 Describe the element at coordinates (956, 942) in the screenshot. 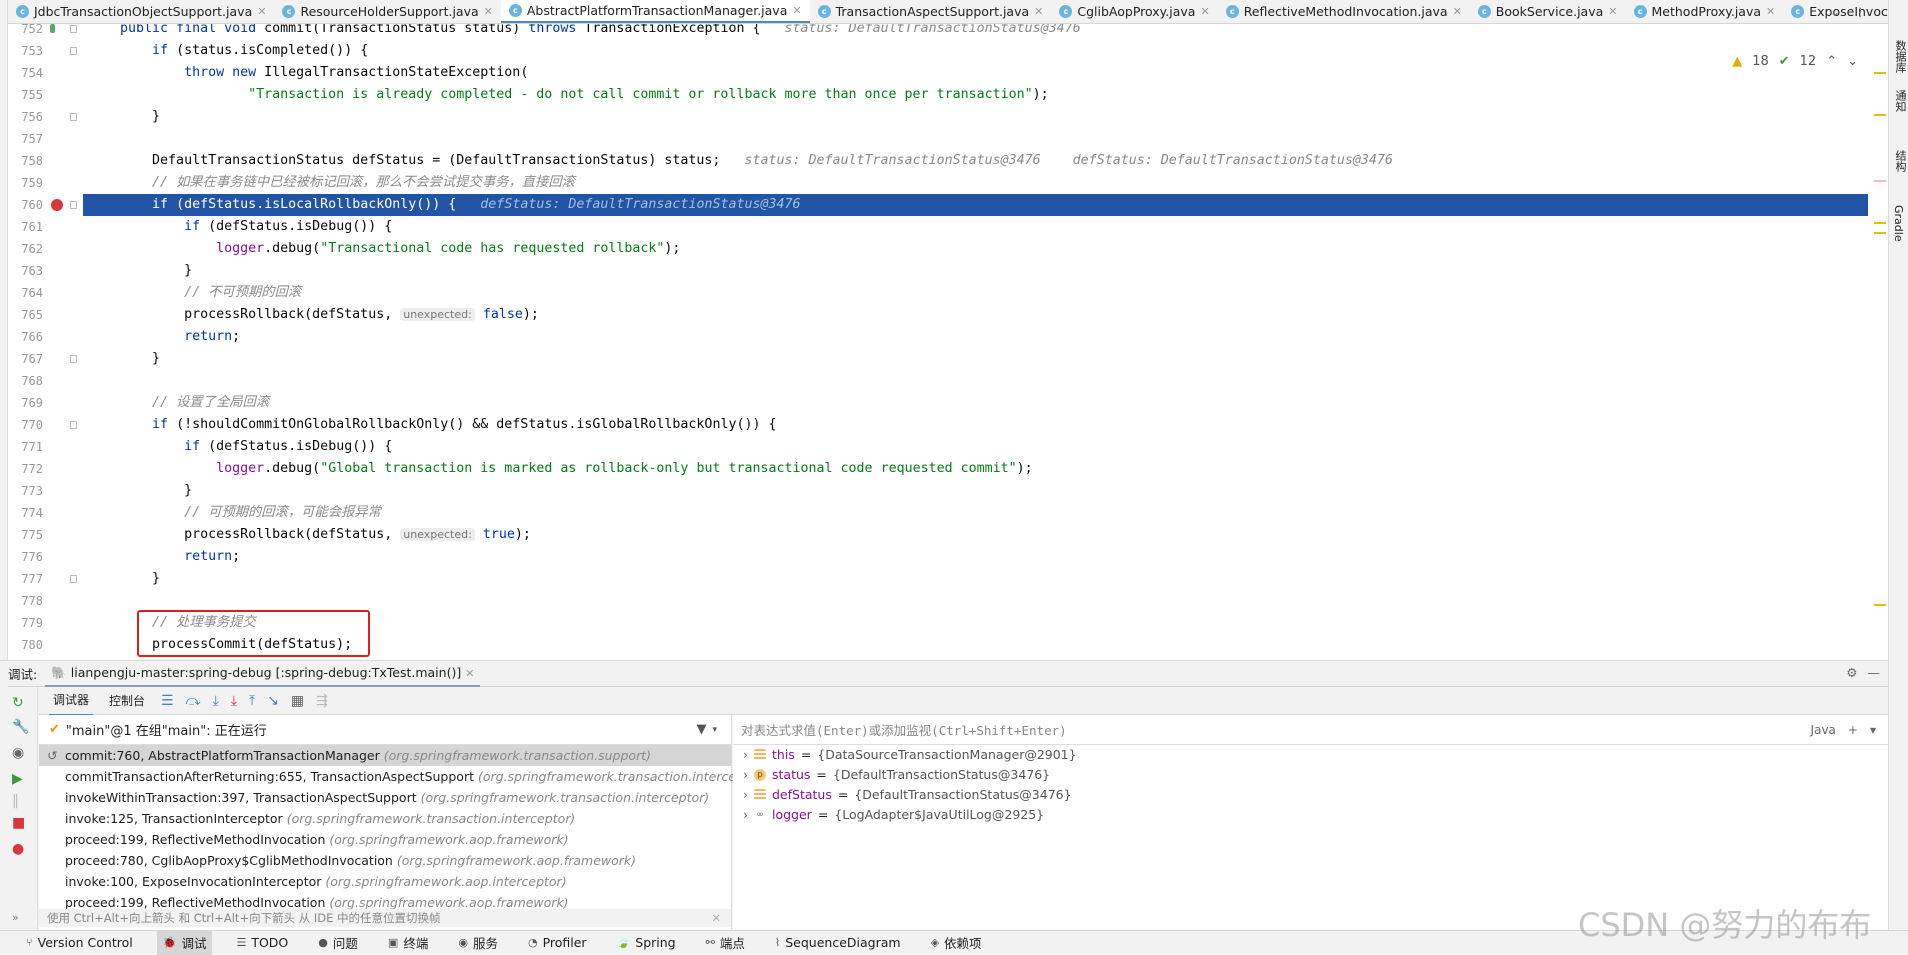

I see `tool-window-dependencies: ◈ 依赖项` at that location.